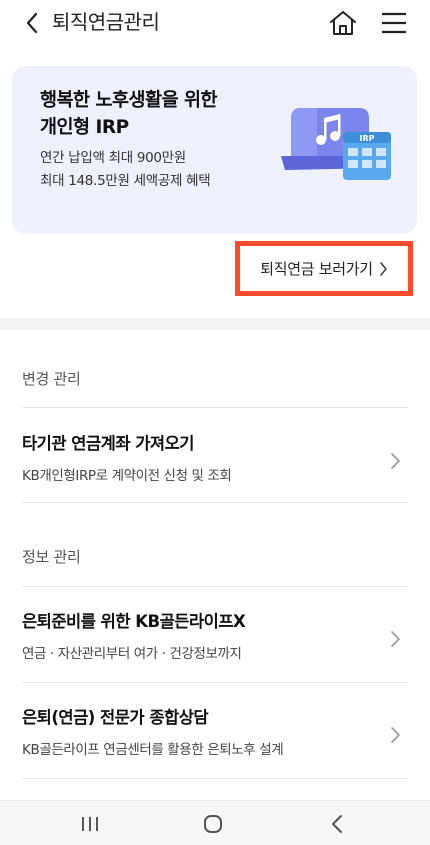  I want to click on recent-apps-button, so click(90, 824).